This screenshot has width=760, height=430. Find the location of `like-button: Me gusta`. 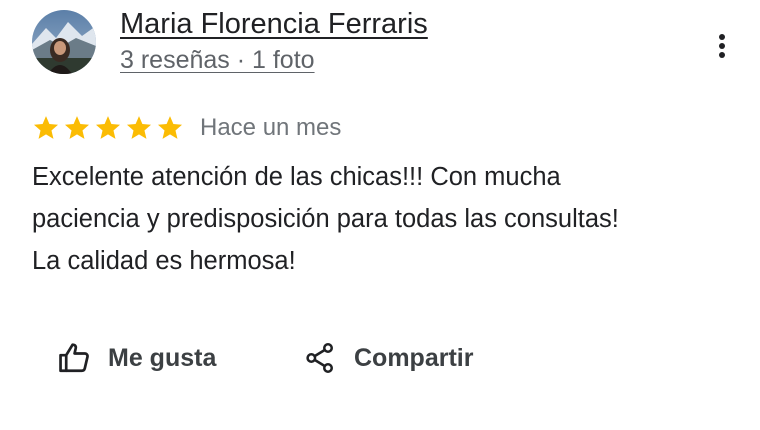

like-button: Me gusta is located at coordinates (179, 358).